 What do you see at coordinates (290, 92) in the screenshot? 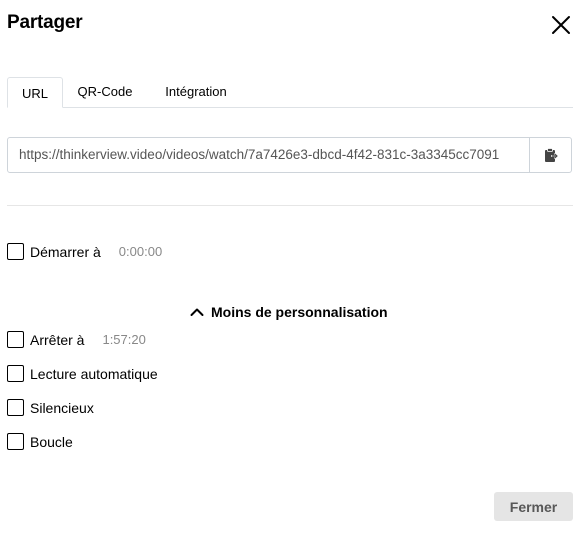
I see `tab-bar: URL QR-Code Intégration` at bounding box center [290, 92].